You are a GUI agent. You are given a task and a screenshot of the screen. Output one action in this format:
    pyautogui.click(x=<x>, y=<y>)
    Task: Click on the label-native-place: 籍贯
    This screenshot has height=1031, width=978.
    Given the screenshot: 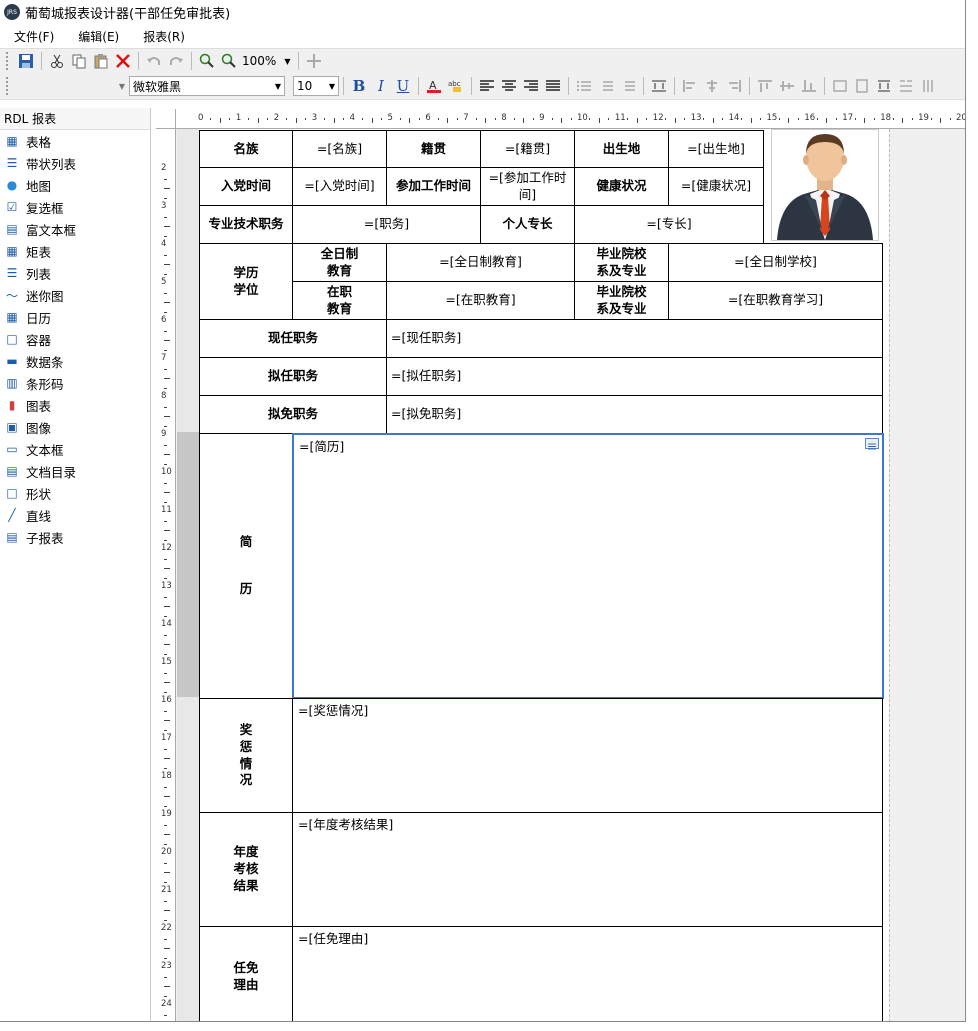 What is the action you would take?
    pyautogui.click(x=433, y=149)
    